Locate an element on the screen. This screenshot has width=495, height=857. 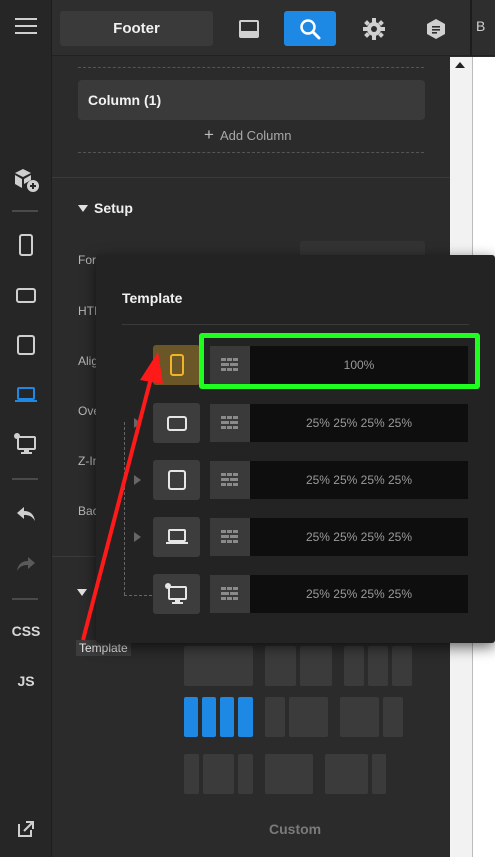
top-bar: Footer B is located at coordinates (273, 28).